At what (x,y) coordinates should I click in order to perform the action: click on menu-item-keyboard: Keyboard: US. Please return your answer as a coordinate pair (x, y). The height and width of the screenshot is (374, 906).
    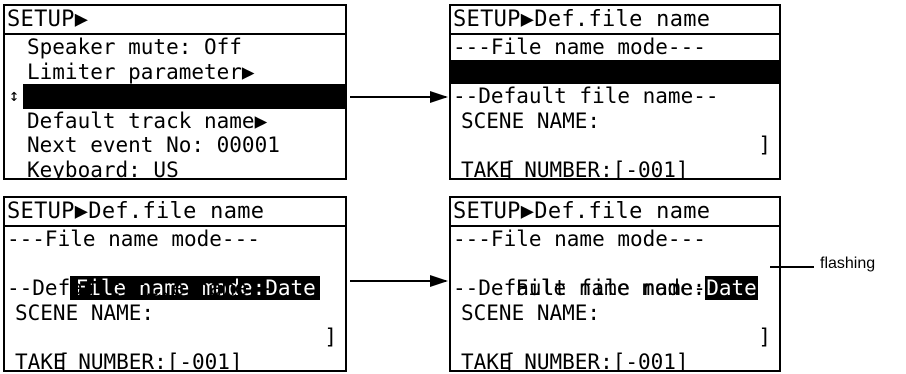
    Looking at the image, I should click on (175, 168).